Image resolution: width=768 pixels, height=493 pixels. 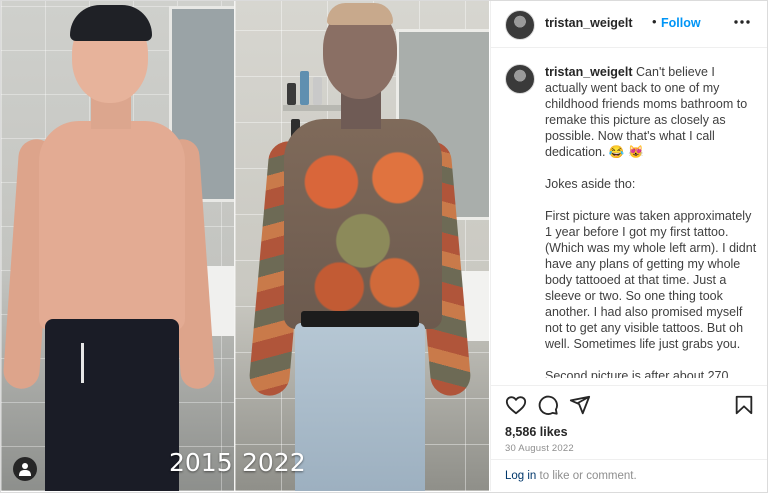 I want to click on login-bar: Log in to like or comment., so click(x=629, y=475).